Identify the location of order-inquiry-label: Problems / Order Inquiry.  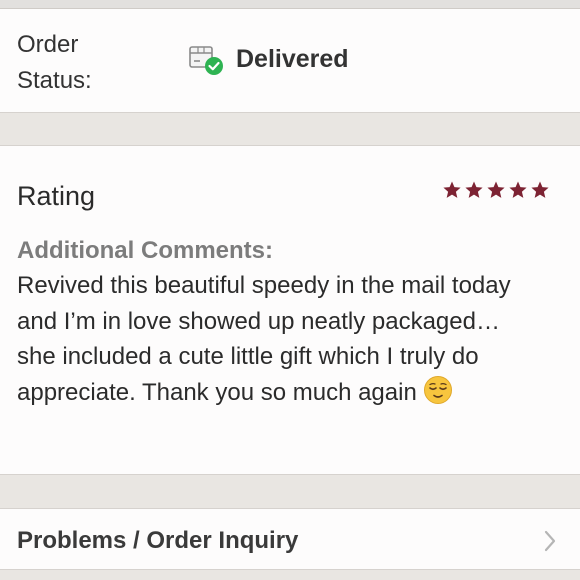
(157, 541).